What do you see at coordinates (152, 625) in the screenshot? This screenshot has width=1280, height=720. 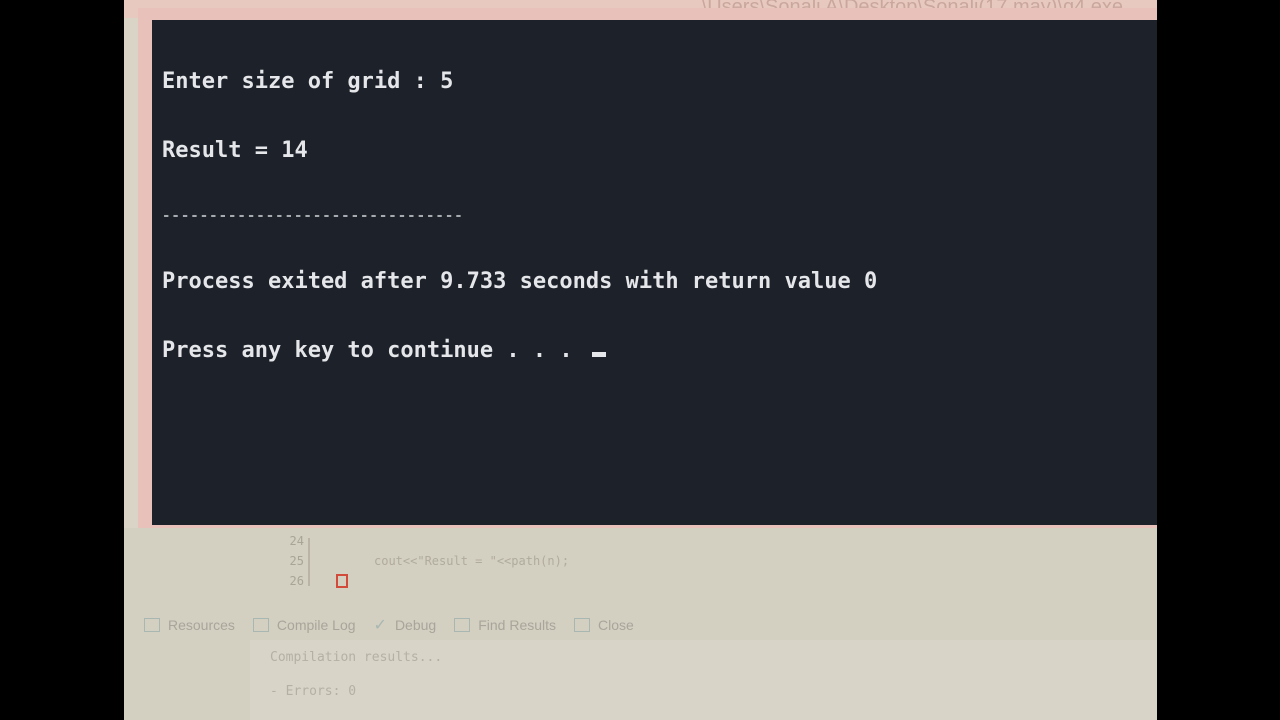 I see `resources-icon` at bounding box center [152, 625].